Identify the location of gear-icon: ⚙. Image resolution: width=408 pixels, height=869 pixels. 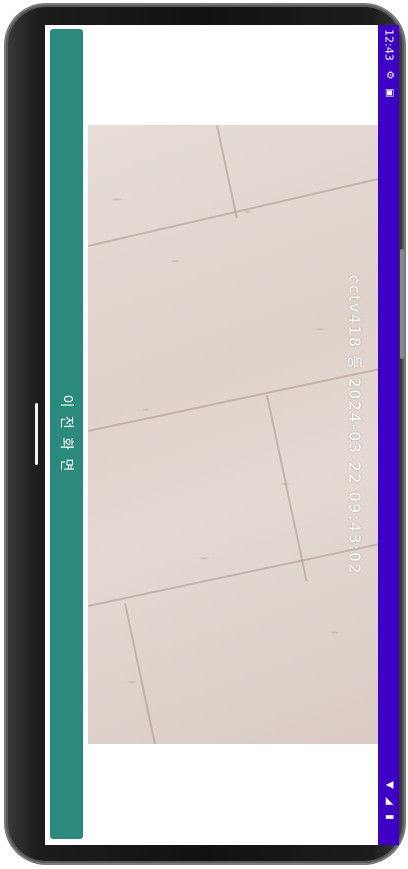
(389, 75).